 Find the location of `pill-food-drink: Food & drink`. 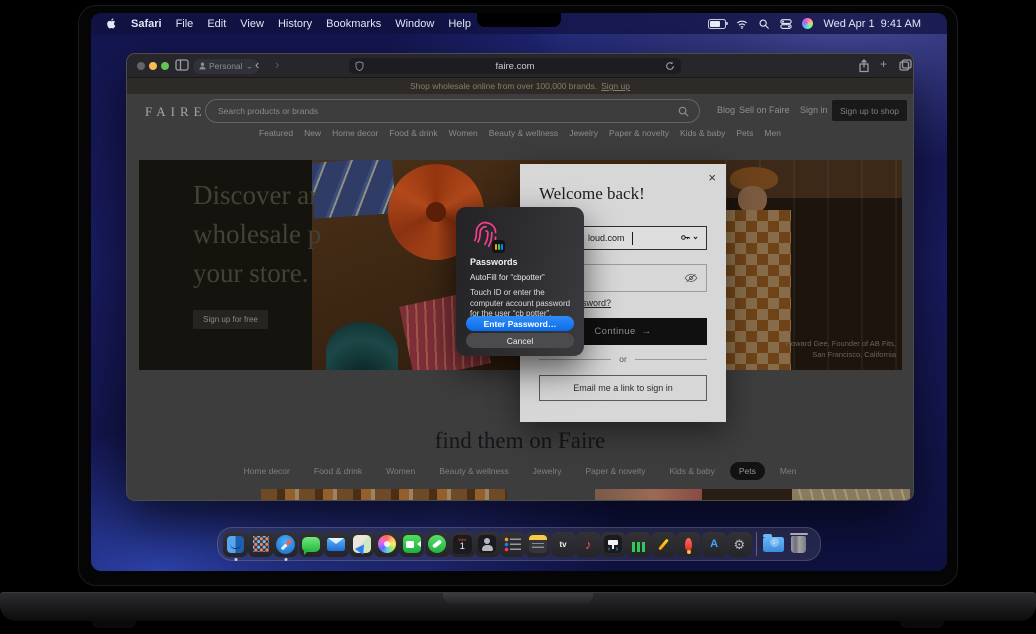

pill-food-drink: Food & drink is located at coordinates (338, 471).